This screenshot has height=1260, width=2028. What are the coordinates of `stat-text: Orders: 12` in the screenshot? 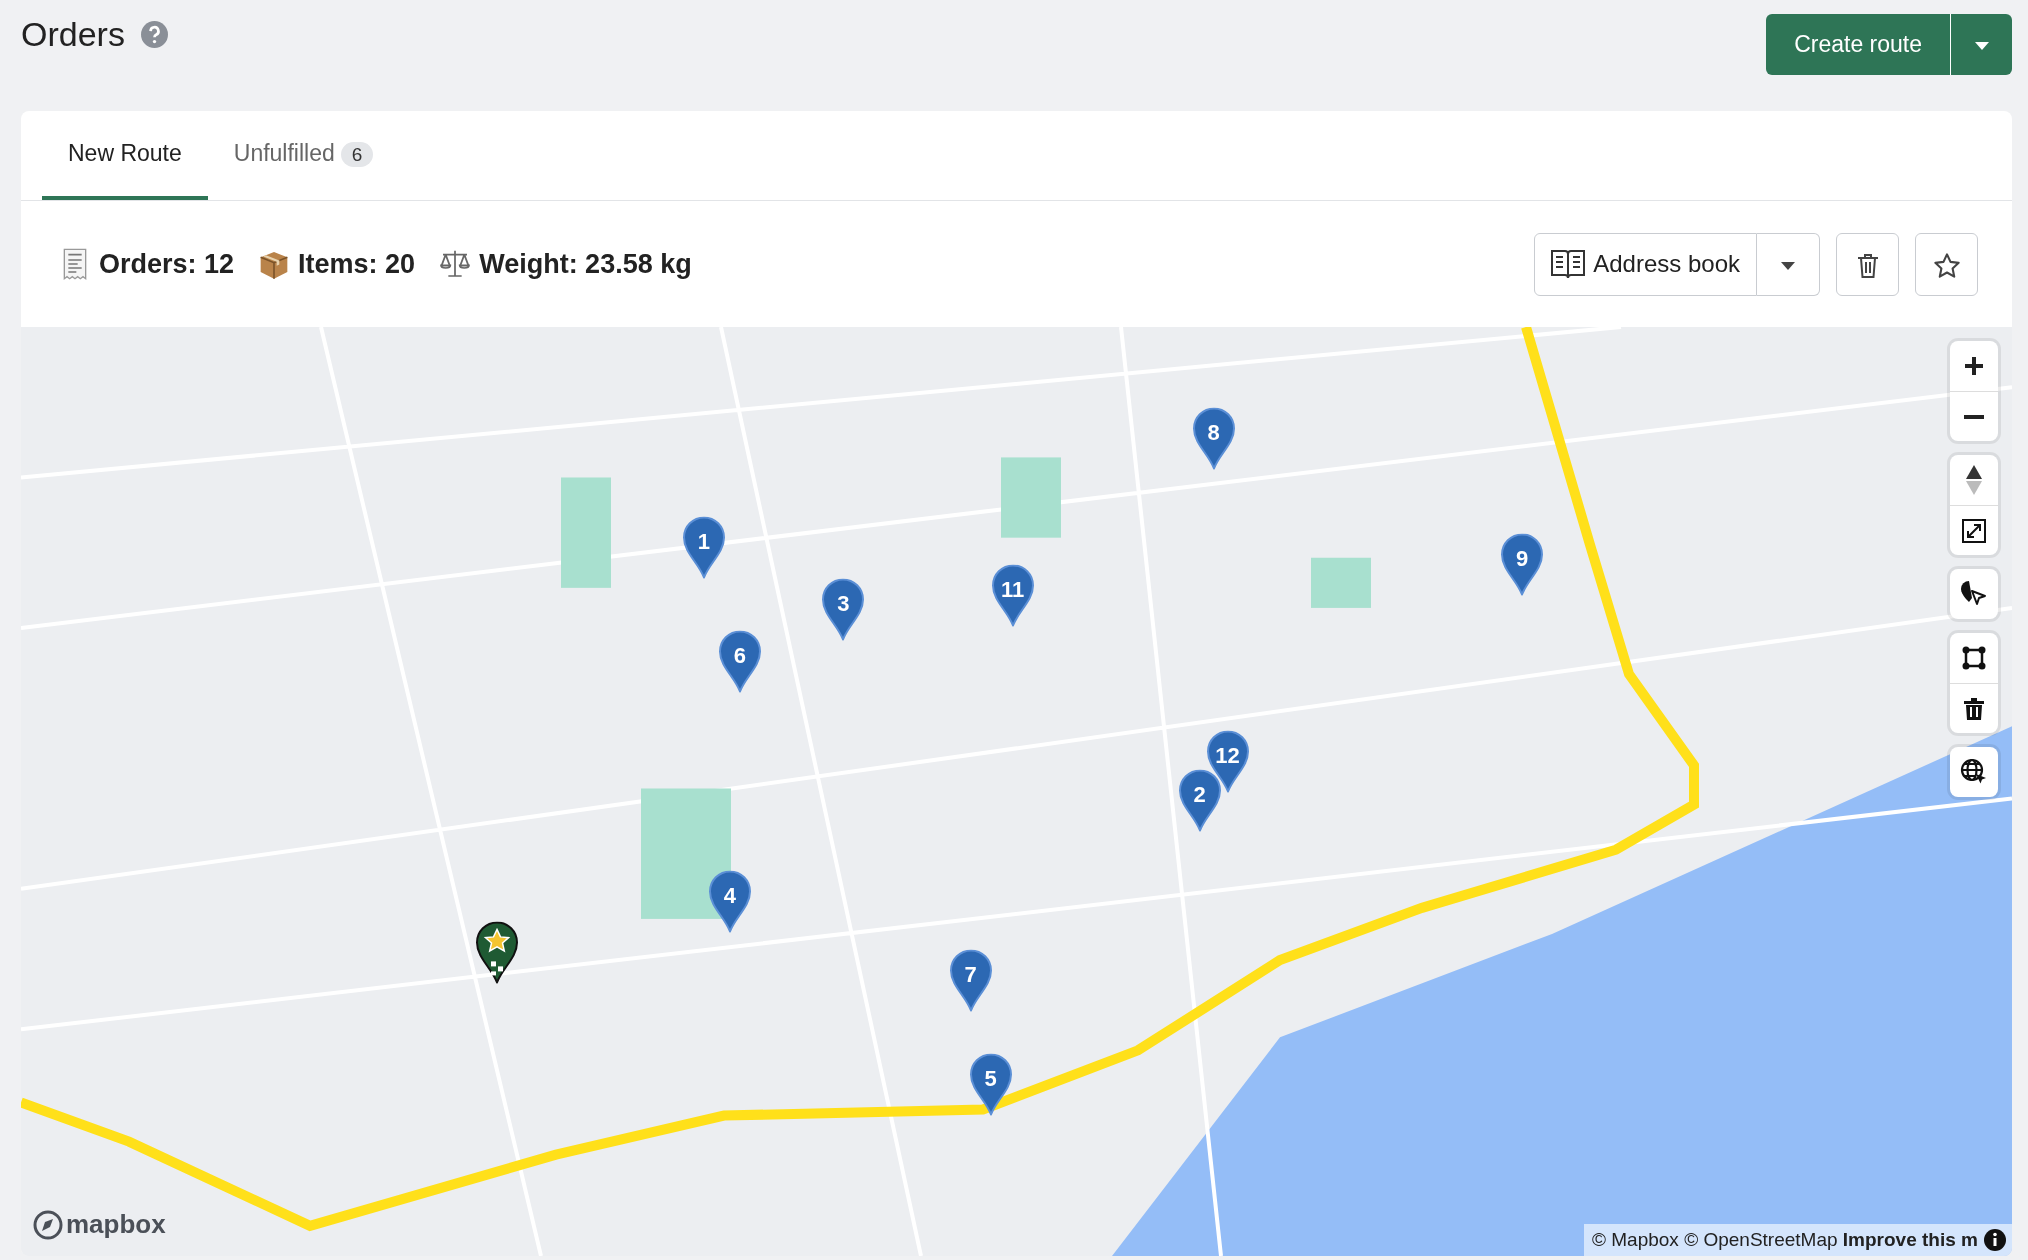 It's located at (167, 264).